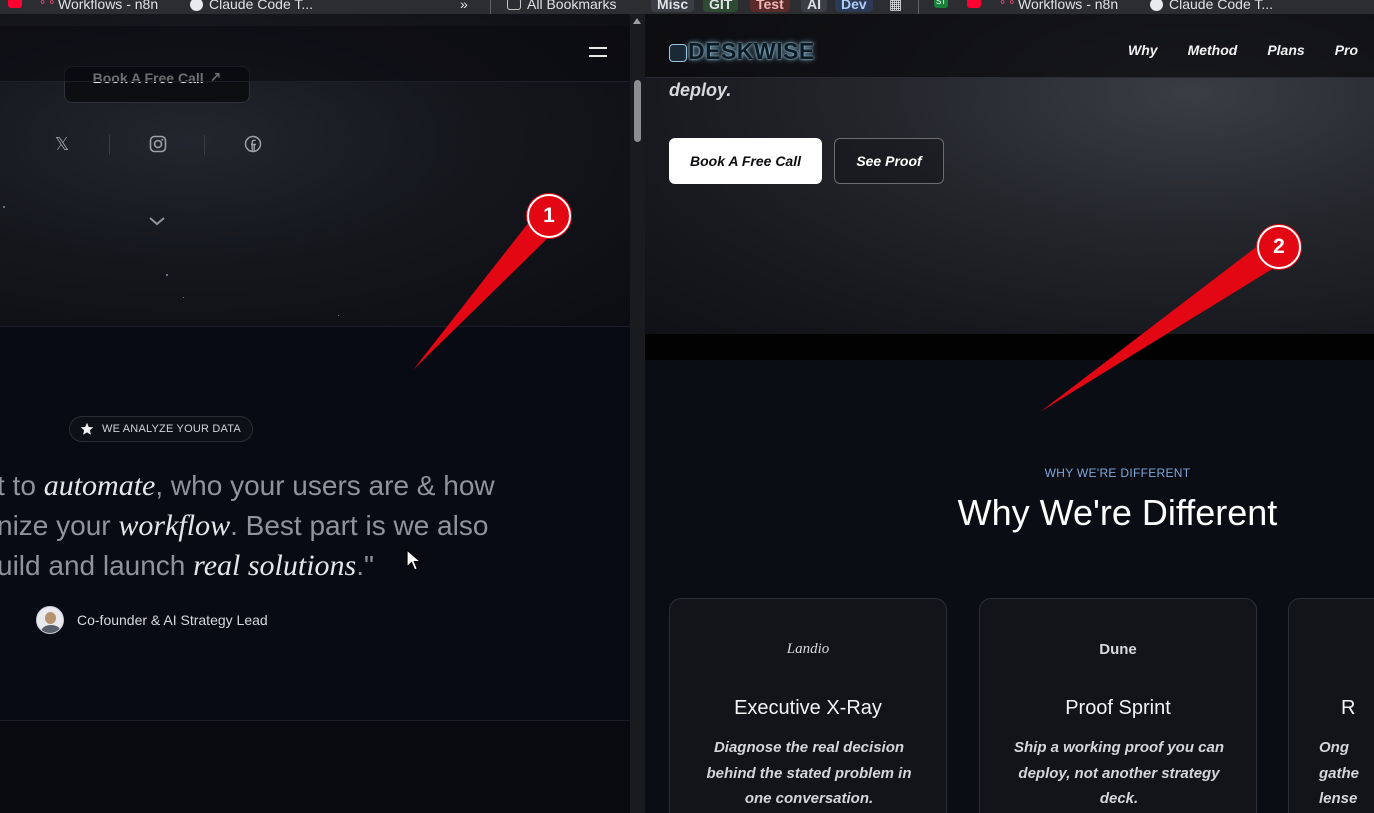  What do you see at coordinates (50, 620) in the screenshot?
I see `avatar` at bounding box center [50, 620].